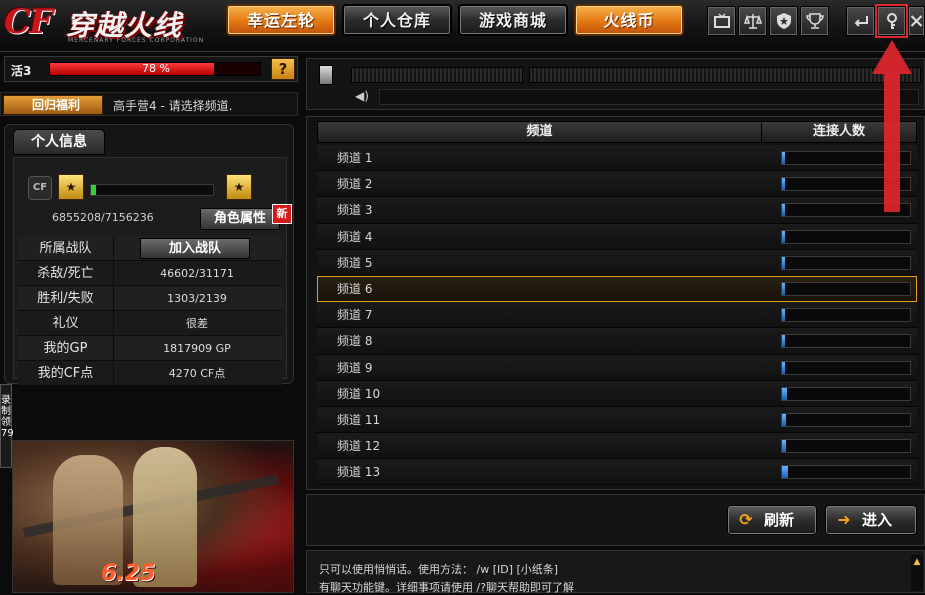 This screenshot has width=925, height=595. I want to click on channel-row: 频道 10, so click(617, 393).